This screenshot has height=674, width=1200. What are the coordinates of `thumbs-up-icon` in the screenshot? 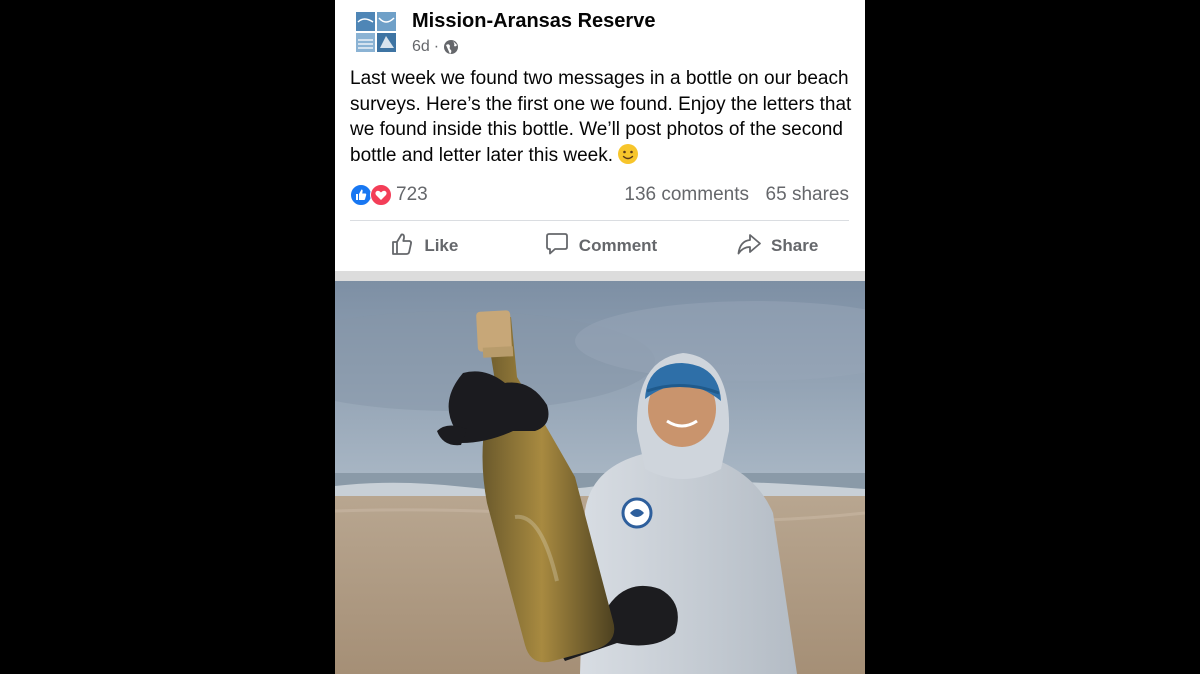 It's located at (402, 246).